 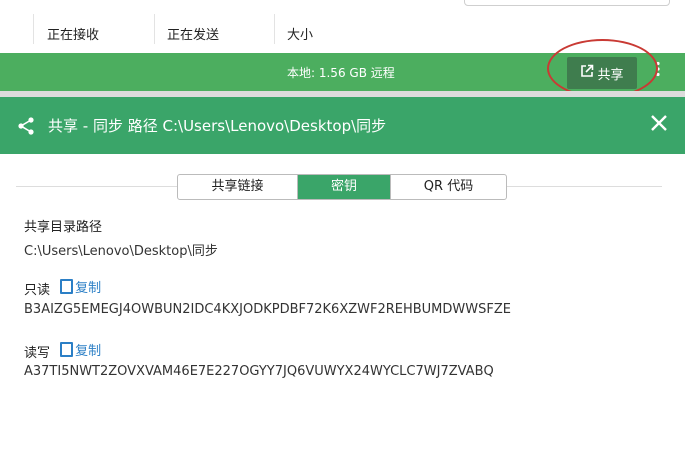 I want to click on share-tabs: 共享链接 密钥 QR 代码, so click(x=342, y=187).